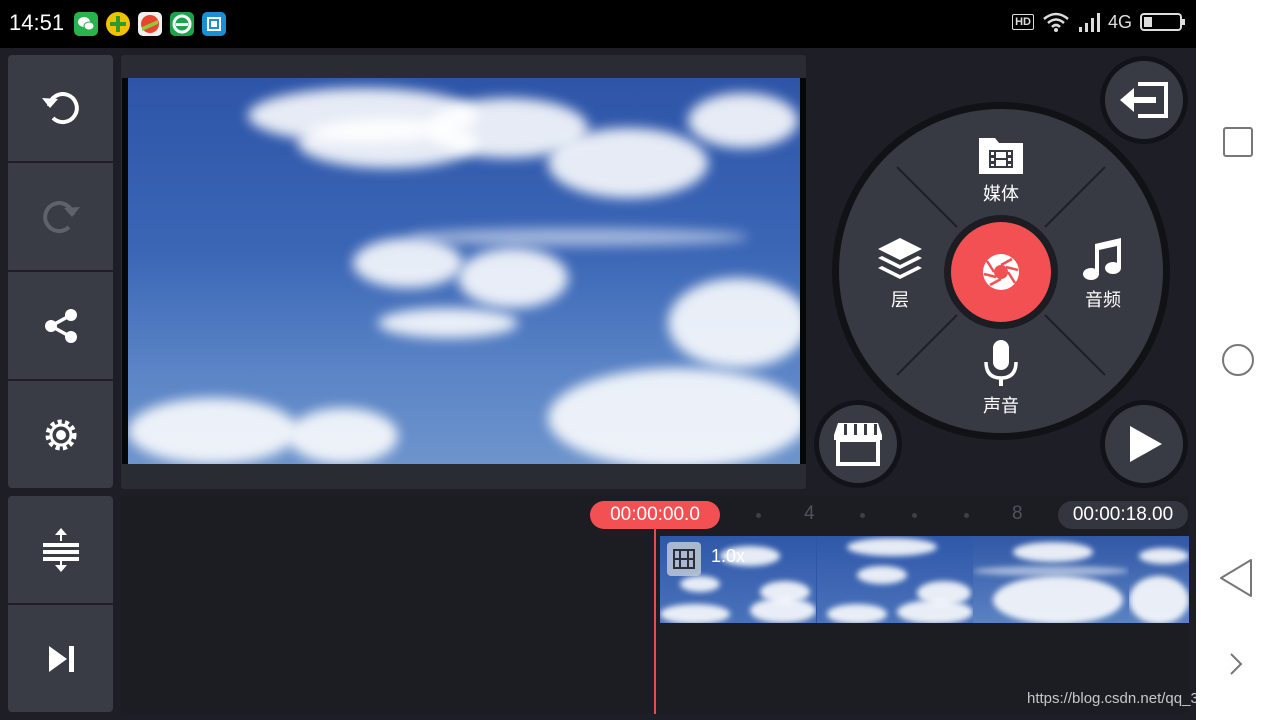  I want to click on share-button, so click(60, 325).